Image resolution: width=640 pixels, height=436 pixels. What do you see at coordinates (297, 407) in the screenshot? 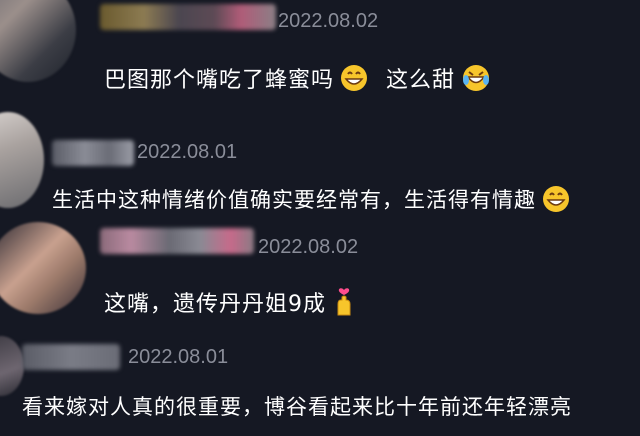
I see `comment-text: 看来嫁对人真的很重要，博谷看起来比十年前还年轻漂亮` at bounding box center [297, 407].